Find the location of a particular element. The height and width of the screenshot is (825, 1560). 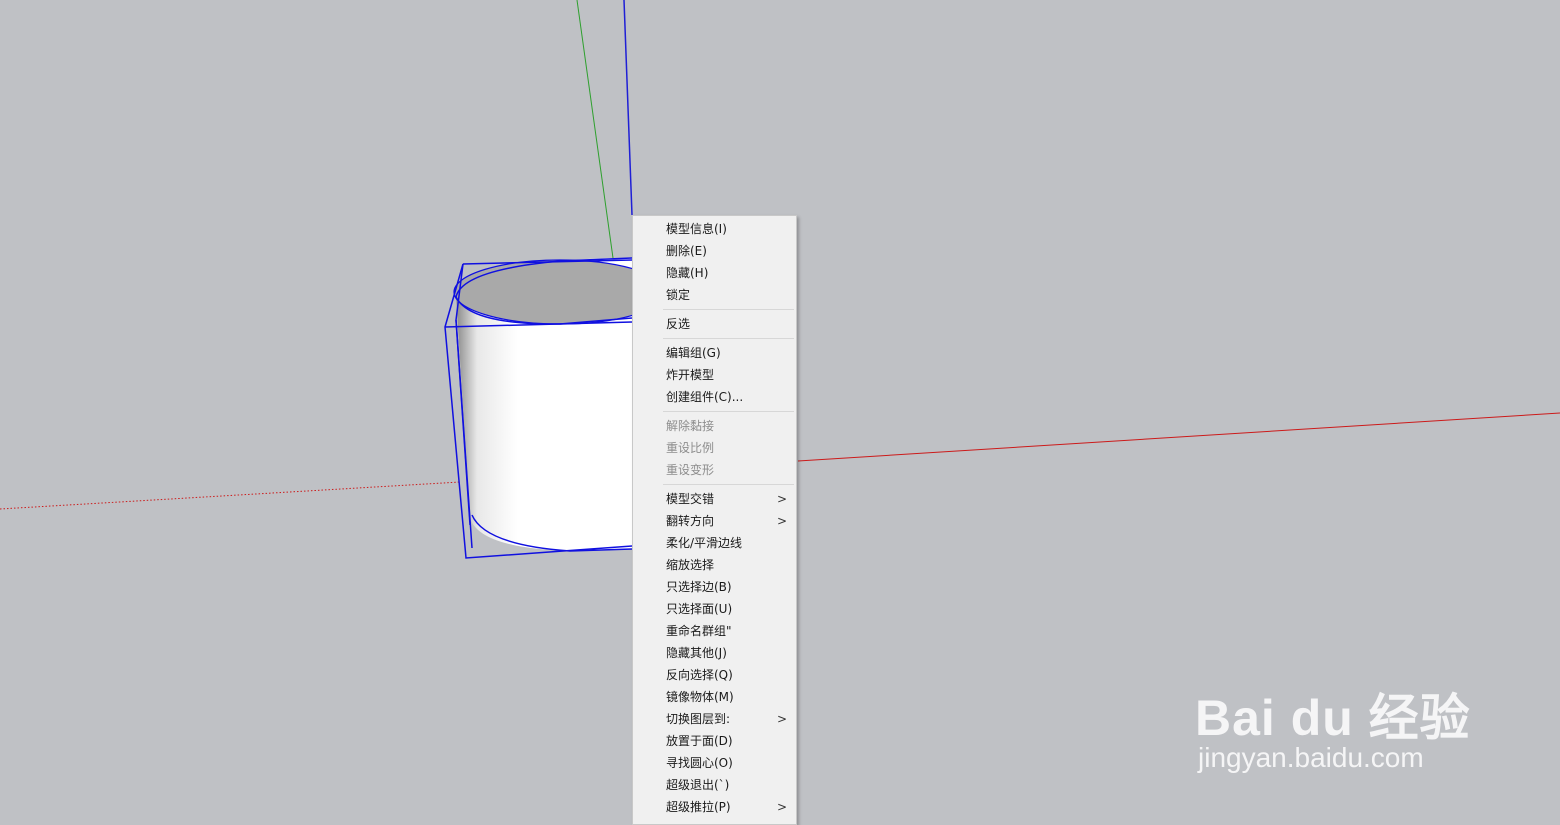

menu-item: 锁定 is located at coordinates (714, 295).